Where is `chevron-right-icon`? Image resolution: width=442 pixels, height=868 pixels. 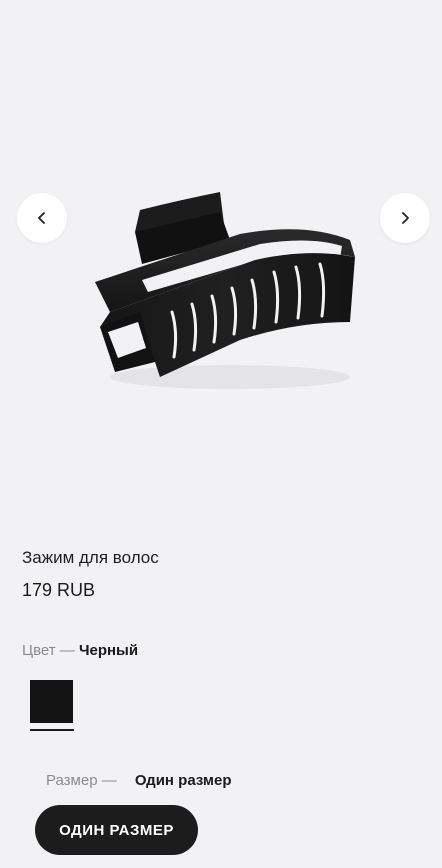 chevron-right-icon is located at coordinates (405, 218).